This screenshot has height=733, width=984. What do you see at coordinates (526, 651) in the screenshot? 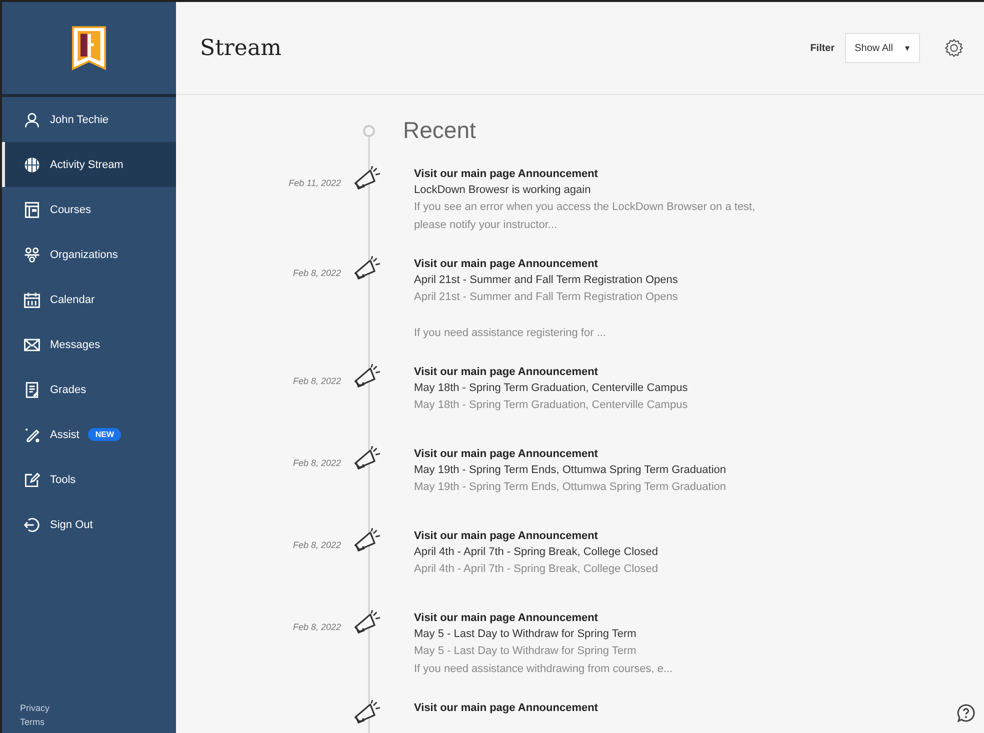
I see `announcement-text: May 5 - Last Day to Withdraw for Spring Term` at bounding box center [526, 651].